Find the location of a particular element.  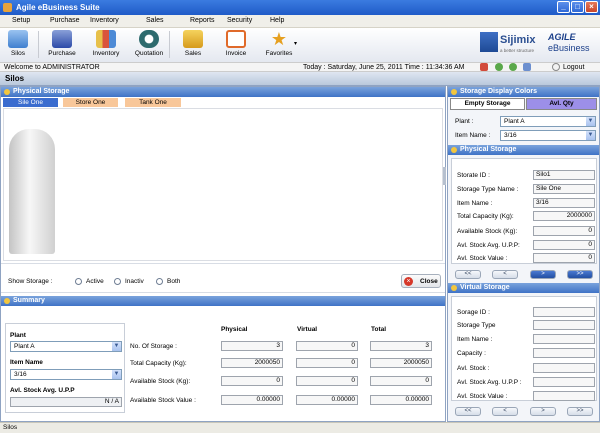

back-icon is located at coordinates (499, 67).